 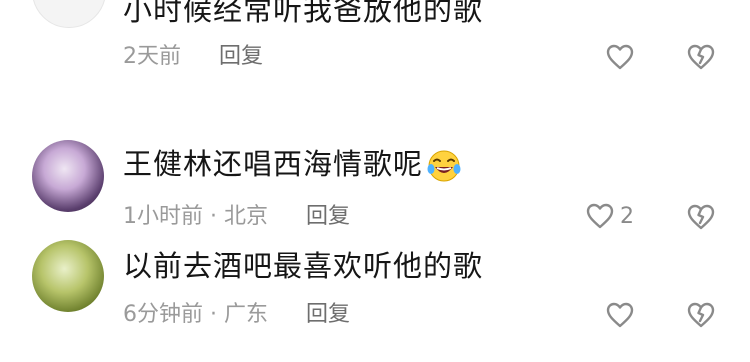 I want to click on comment-meta: 6分钟前 · 广东 回复, so click(x=236, y=315).